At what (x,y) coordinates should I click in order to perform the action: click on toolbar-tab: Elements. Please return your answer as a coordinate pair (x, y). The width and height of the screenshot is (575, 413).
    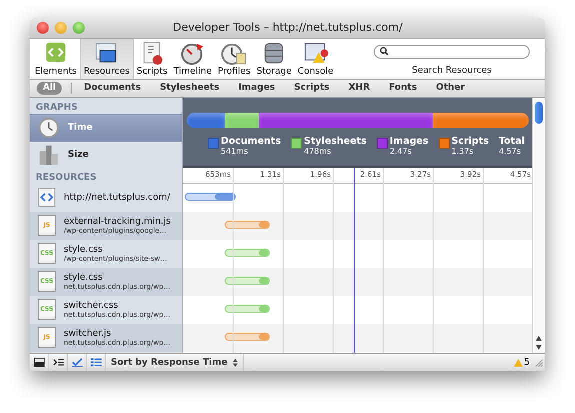
    Looking at the image, I should click on (56, 58).